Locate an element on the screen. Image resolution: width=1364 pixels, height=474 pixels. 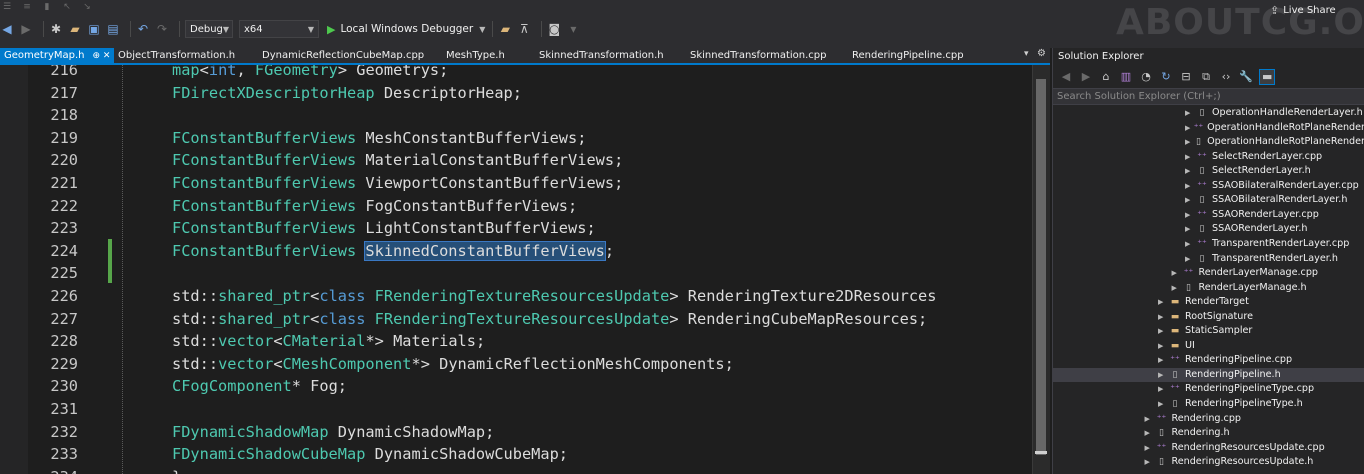
scrollbar-thumb is located at coordinates (1041, 267).